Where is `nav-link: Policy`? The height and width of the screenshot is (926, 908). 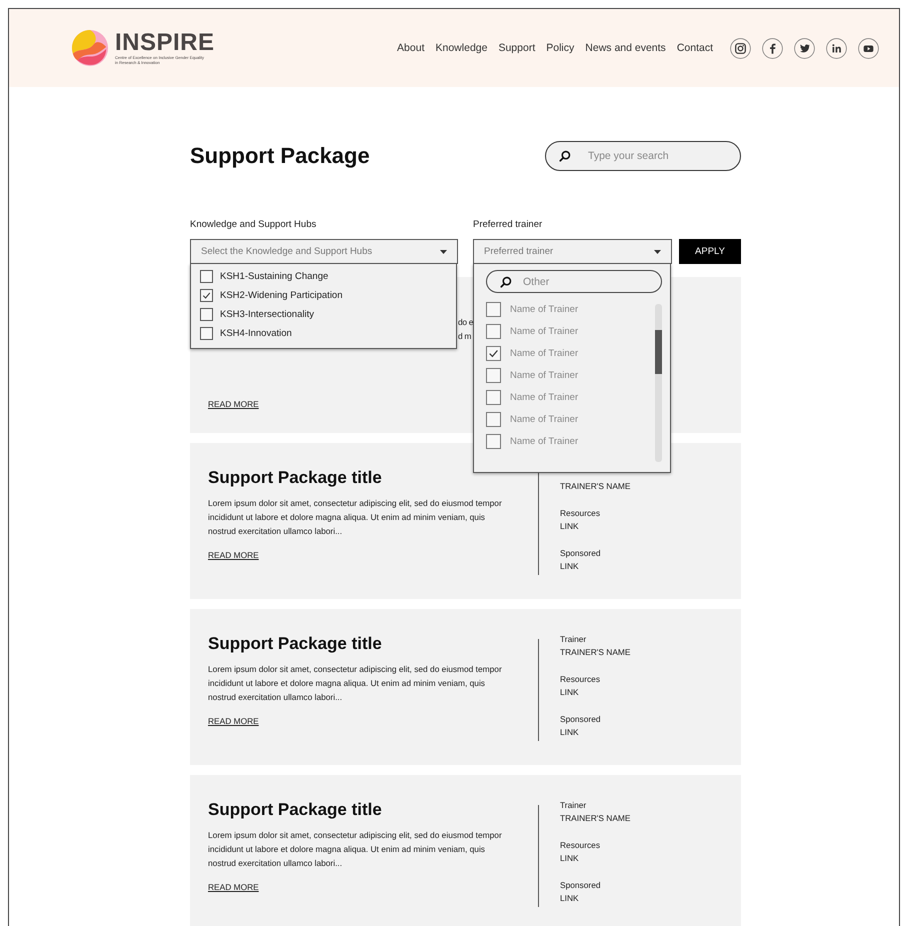 nav-link: Policy is located at coordinates (560, 48).